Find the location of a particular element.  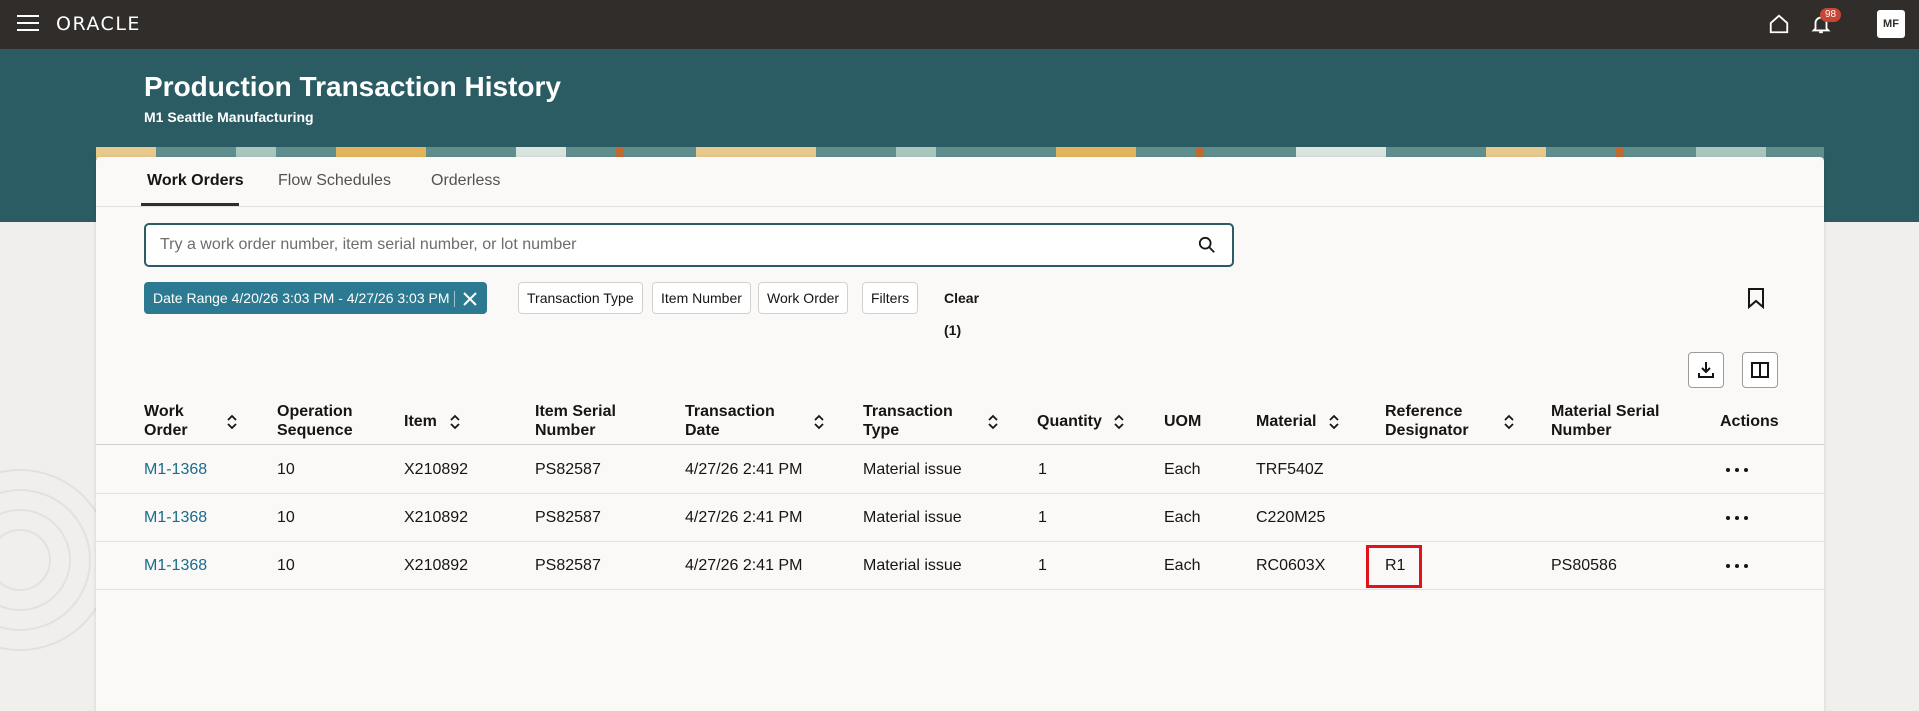

tab-orderless: Orderless is located at coordinates (465, 181).